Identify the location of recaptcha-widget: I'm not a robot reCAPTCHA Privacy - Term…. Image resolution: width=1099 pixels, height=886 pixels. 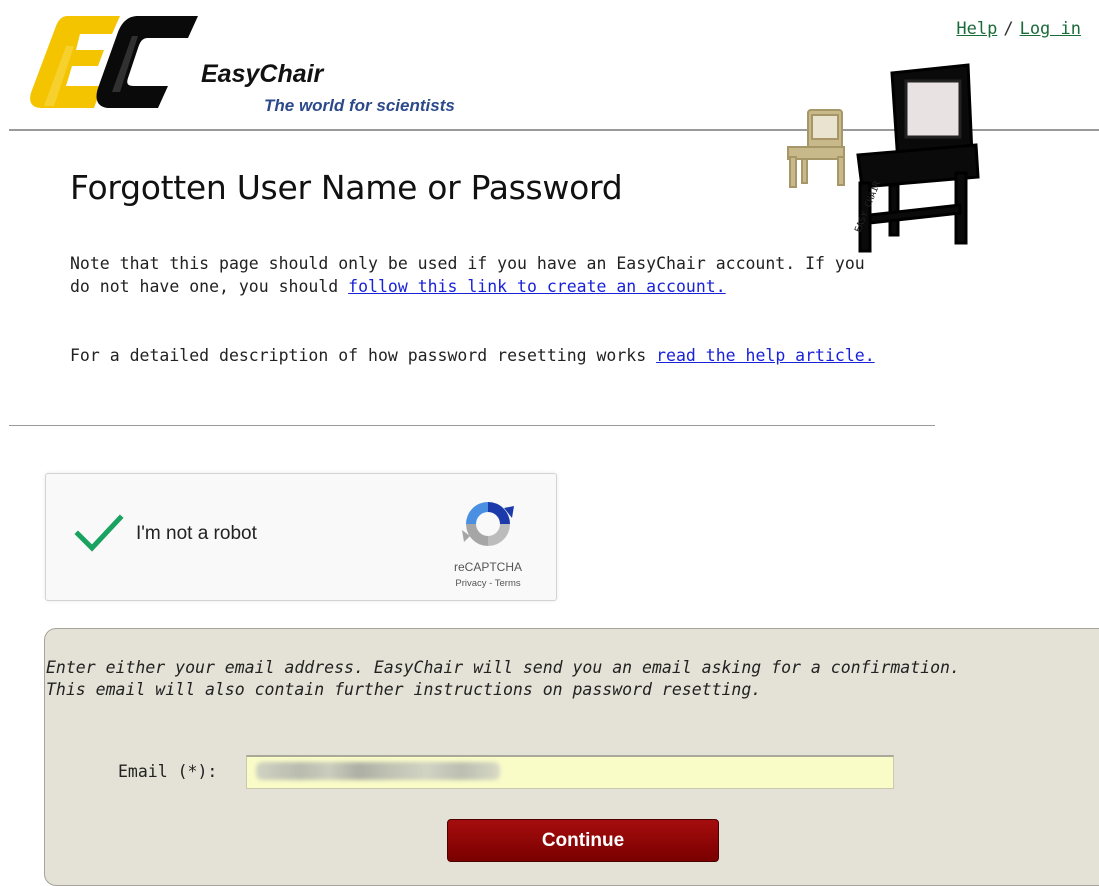
(301, 537).